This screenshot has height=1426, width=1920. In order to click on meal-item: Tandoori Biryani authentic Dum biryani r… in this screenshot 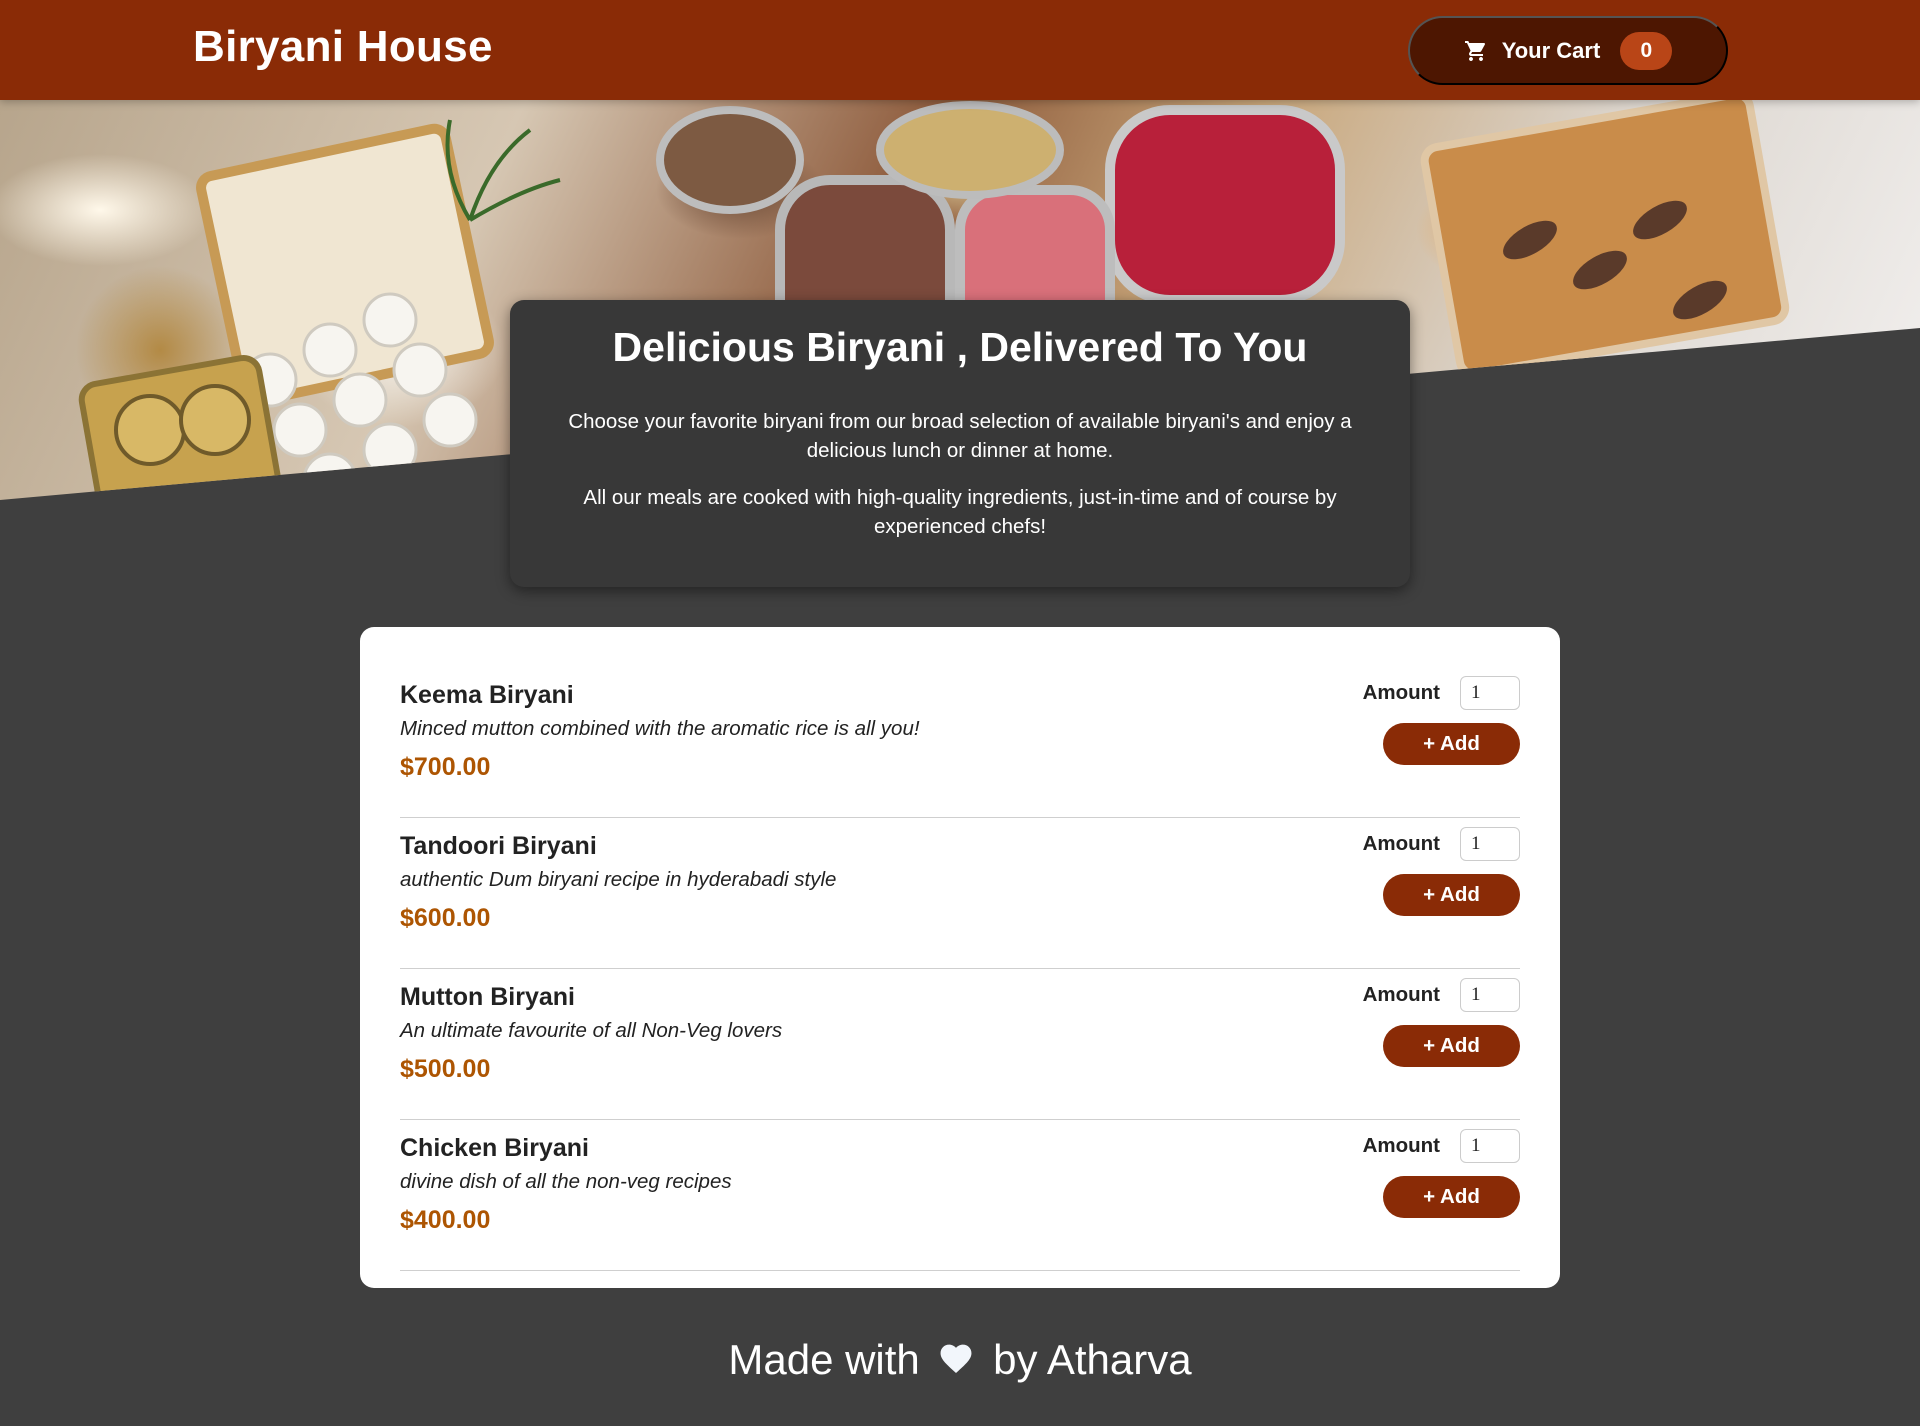, I will do `click(960, 893)`.